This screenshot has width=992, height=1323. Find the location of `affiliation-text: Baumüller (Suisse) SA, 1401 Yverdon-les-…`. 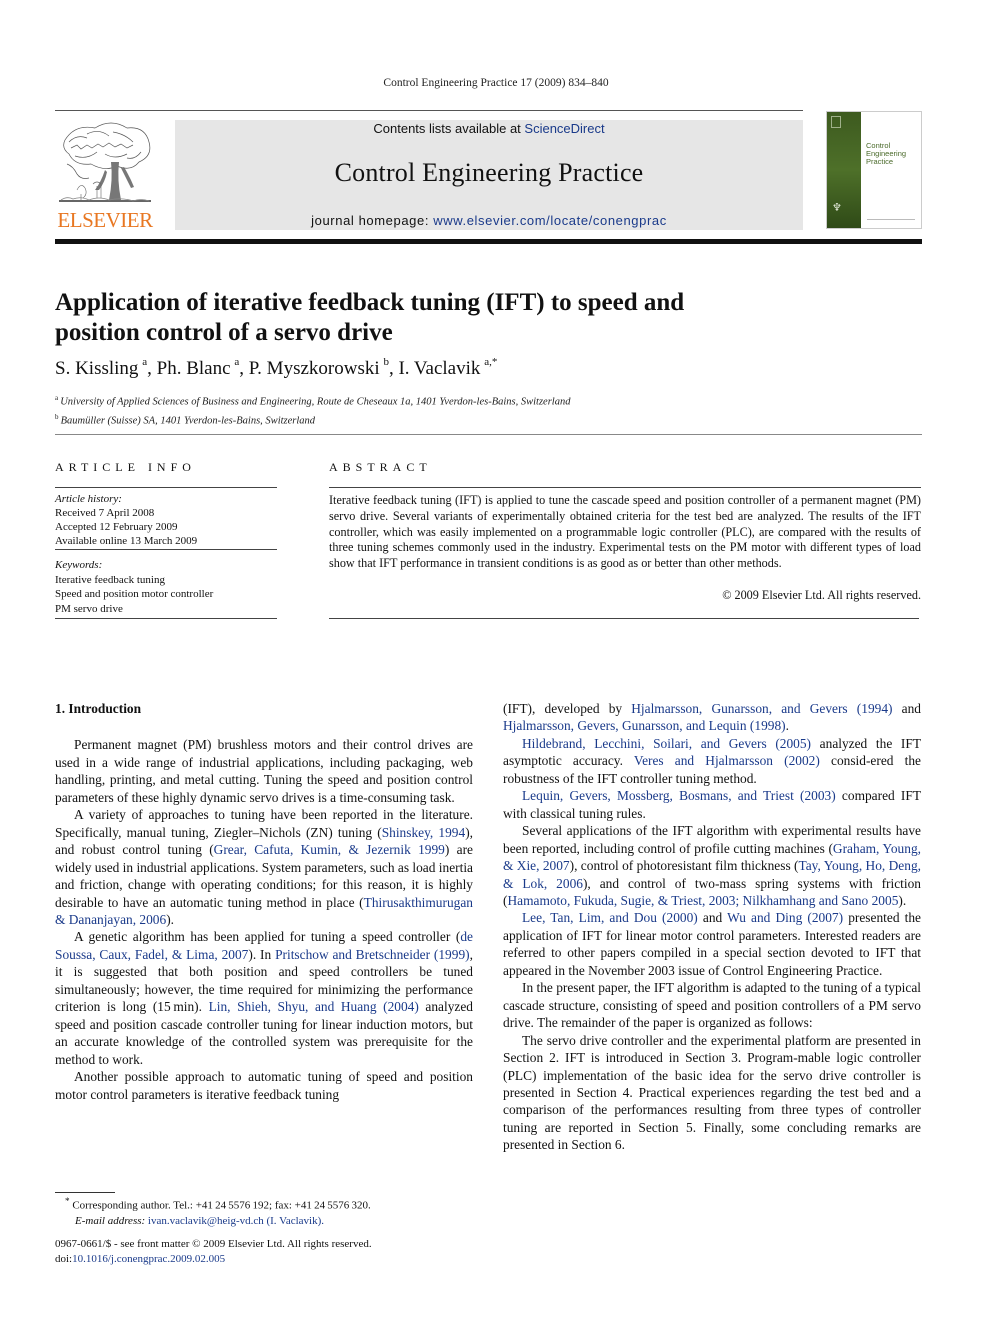

affiliation-text: Baumüller (Suisse) SA, 1401 Yverdon-les-… is located at coordinates (188, 420).